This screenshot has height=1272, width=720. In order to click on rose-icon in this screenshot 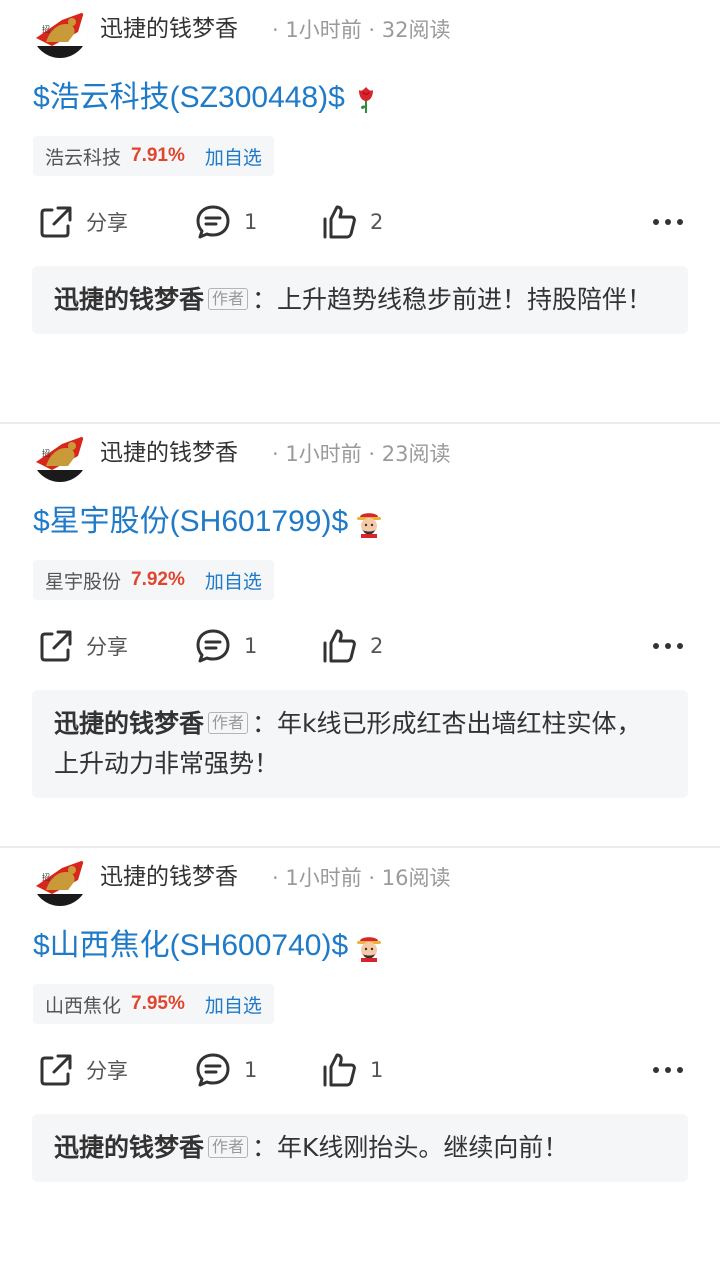, I will do `click(366, 98)`.